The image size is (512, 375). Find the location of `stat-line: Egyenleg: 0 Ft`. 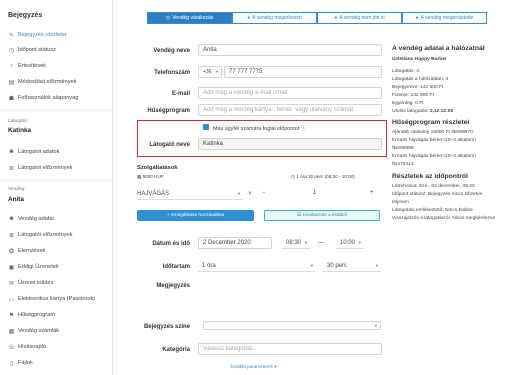

stat-line: Egyenleg: 0 Ft is located at coordinates (408, 103).